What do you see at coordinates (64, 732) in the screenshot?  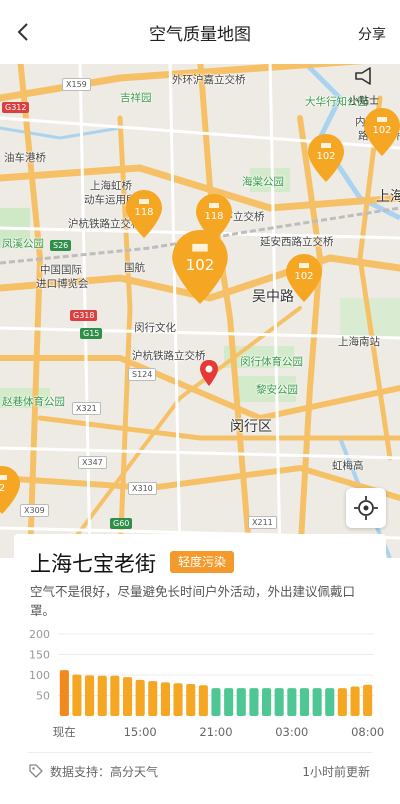 I see `chart-x-tick-label: 现在` at bounding box center [64, 732].